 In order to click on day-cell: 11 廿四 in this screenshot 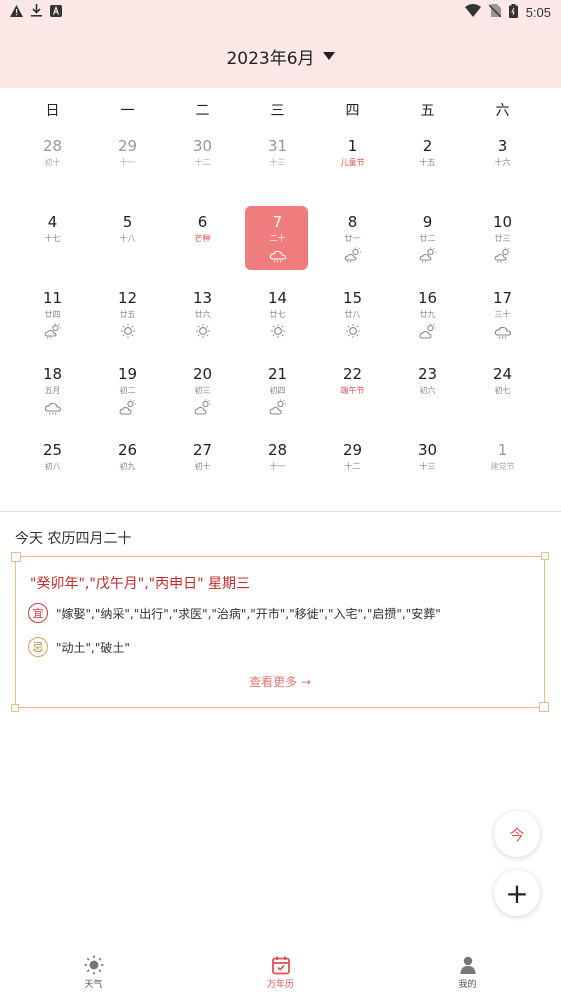, I will do `click(52, 320)`.